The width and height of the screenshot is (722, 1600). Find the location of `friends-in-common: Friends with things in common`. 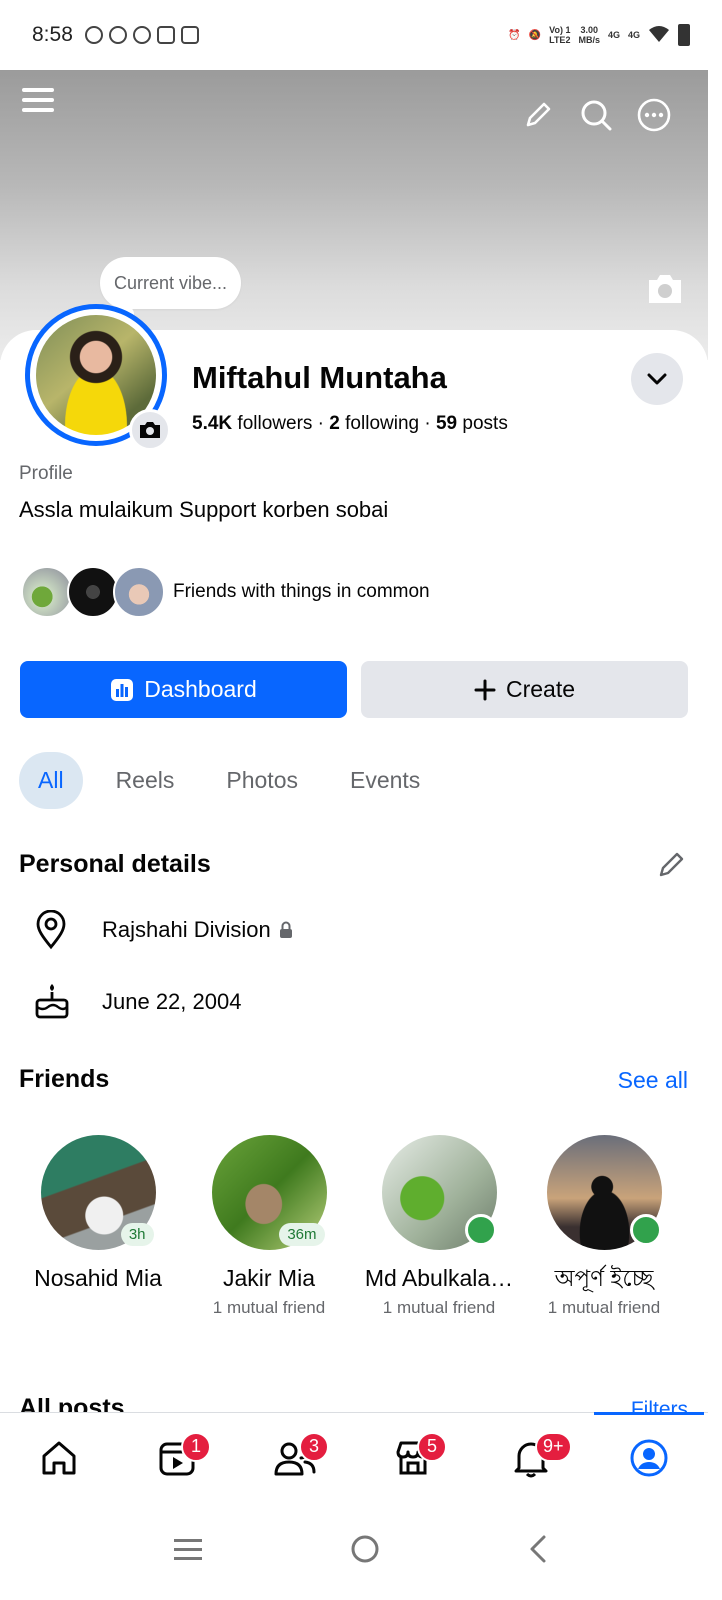

friends-in-common: Friends with things in common is located at coordinates (225, 592).